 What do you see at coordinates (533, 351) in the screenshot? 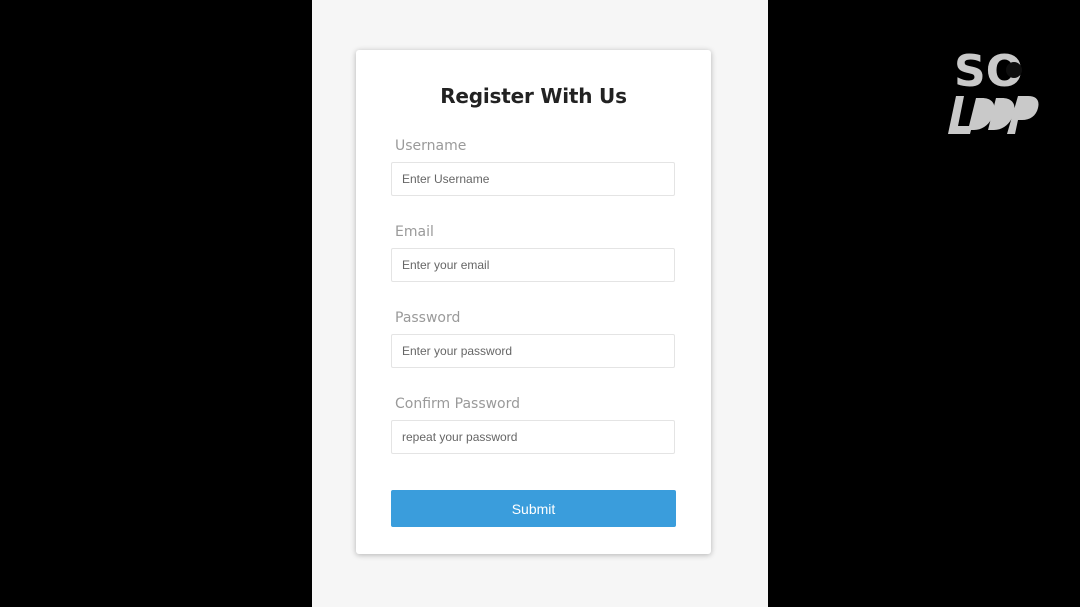
I see `password-input` at bounding box center [533, 351].